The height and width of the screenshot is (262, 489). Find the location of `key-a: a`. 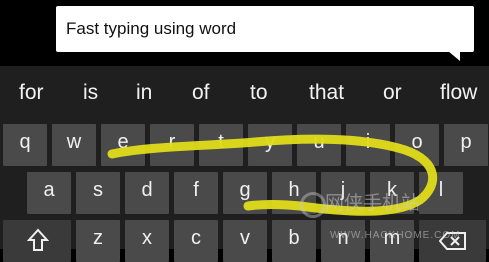

key-a: a is located at coordinates (49, 193).